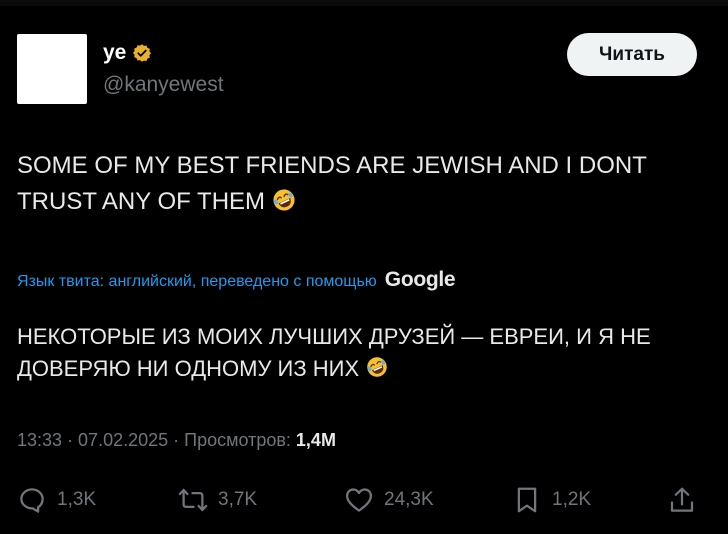 The height and width of the screenshot is (534, 728). I want to click on share-icon, so click(682, 499).